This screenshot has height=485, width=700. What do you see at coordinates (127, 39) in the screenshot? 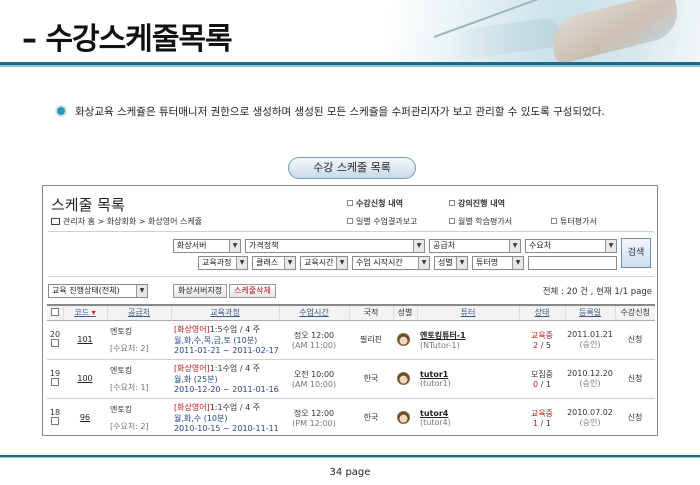
I see `slide-title: – 수강스케줄목록` at bounding box center [127, 39].